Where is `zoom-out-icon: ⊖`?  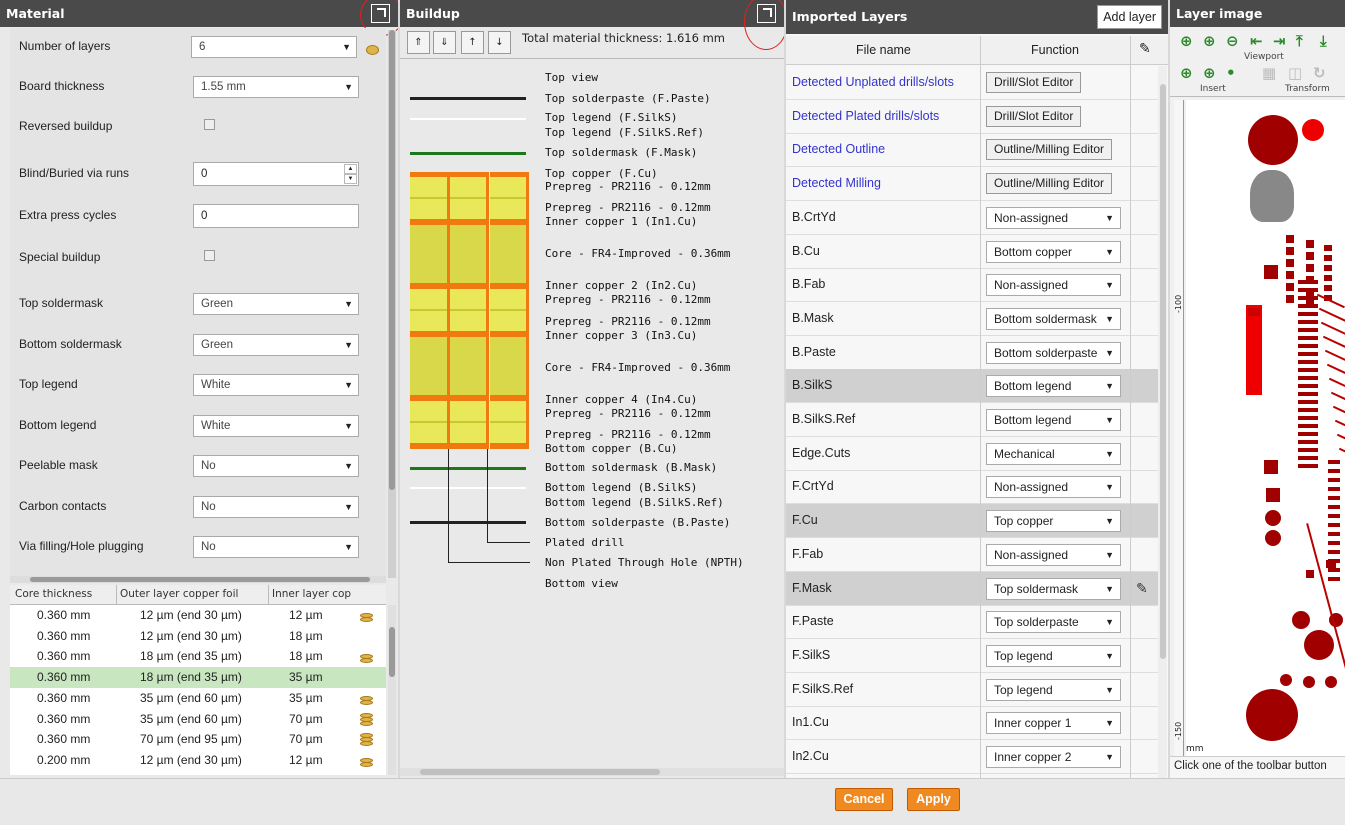
zoom-out-icon: ⊖ is located at coordinates (1232, 41).